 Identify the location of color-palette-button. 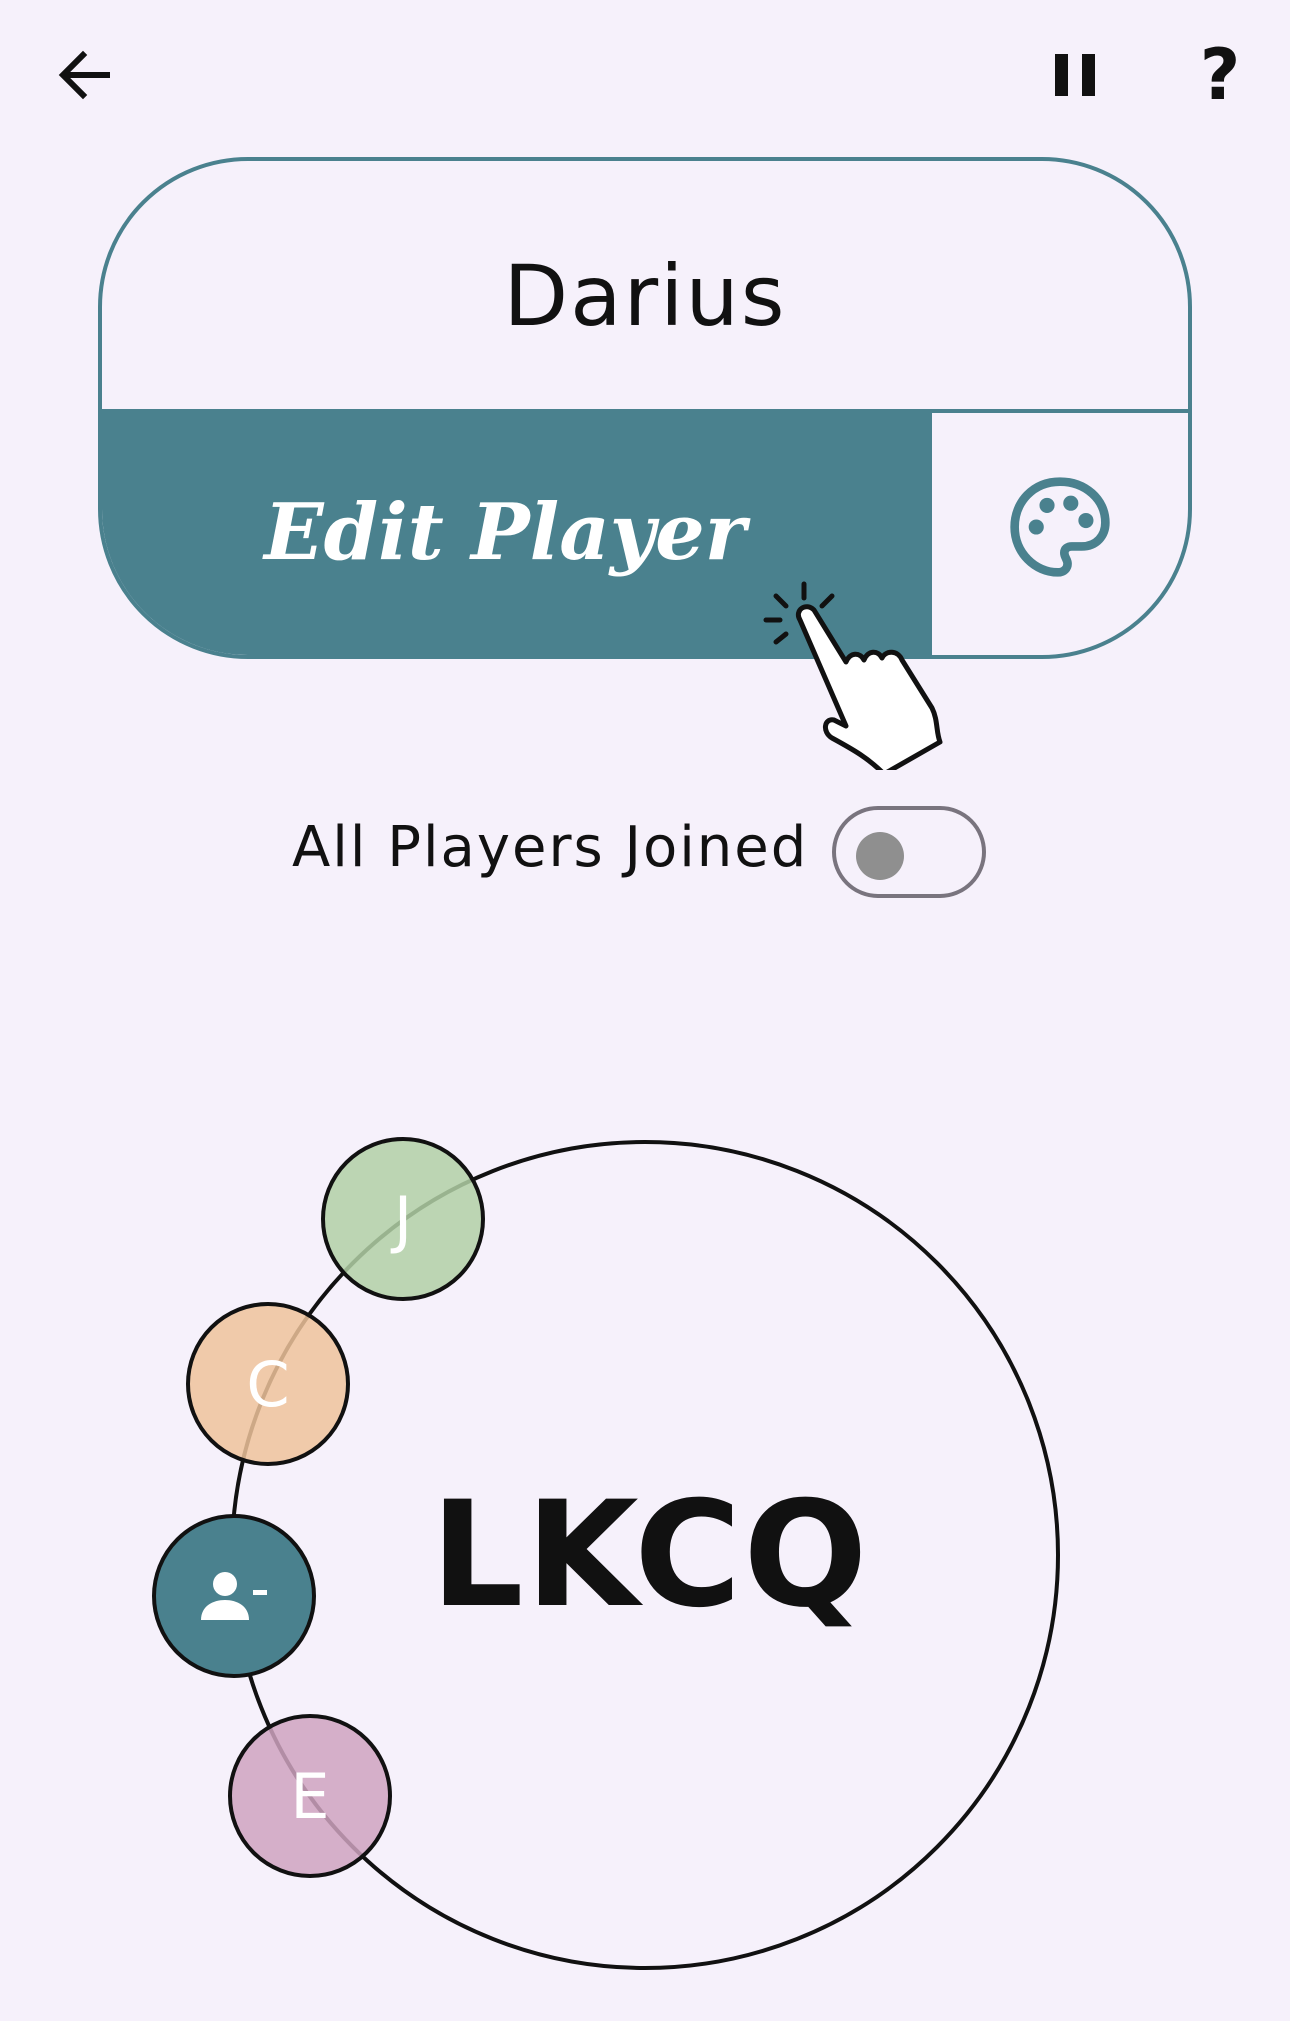
(1058, 533).